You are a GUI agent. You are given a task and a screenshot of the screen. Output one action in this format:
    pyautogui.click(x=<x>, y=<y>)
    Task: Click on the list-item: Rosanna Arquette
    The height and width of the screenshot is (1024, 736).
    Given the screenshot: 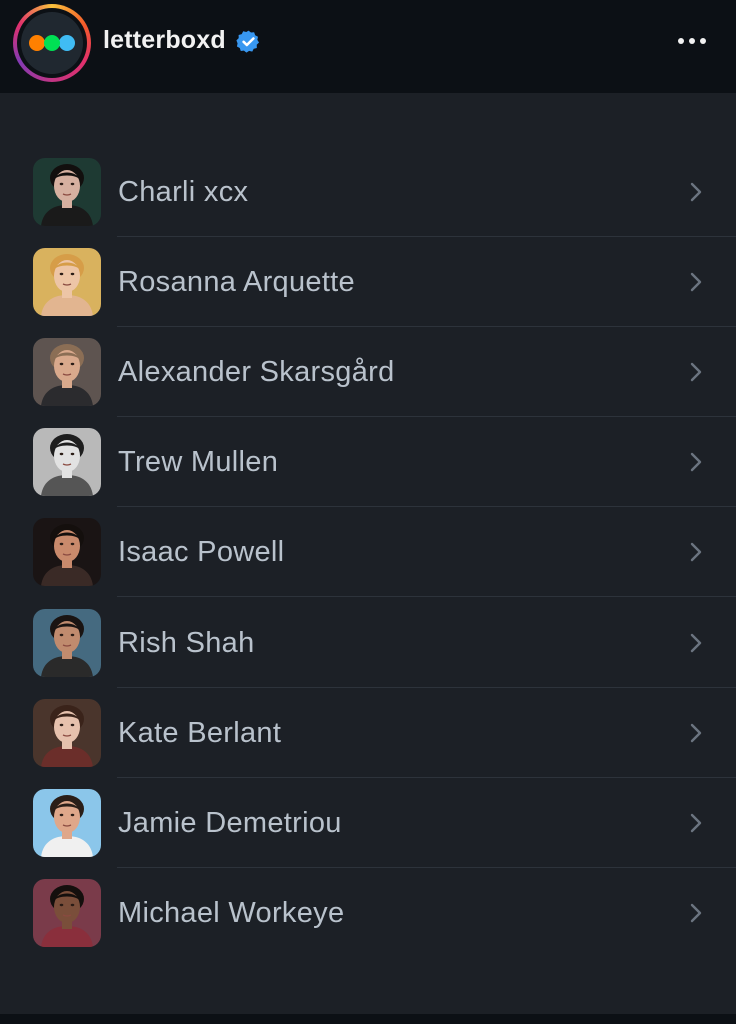 What is the action you would take?
    pyautogui.click(x=368, y=282)
    